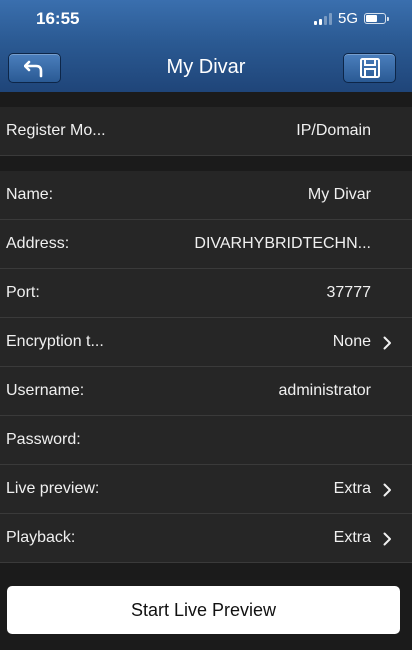 This screenshot has width=412, height=650. Describe the element at coordinates (41, 537) in the screenshot. I see `playback-label: Playback:` at that location.